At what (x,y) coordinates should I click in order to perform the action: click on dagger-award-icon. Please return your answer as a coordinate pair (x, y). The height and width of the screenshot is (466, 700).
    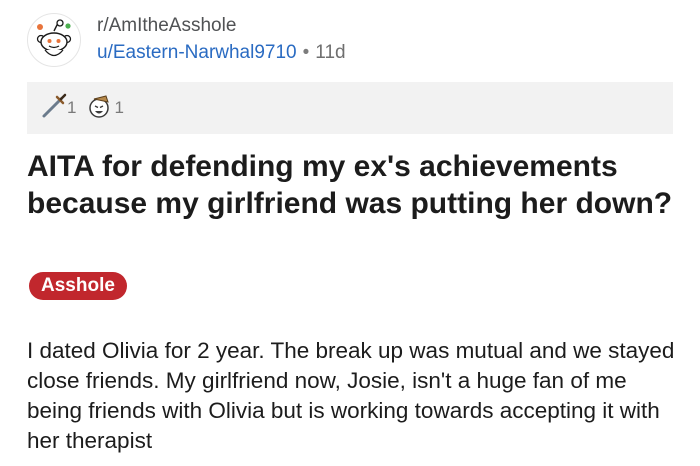
    Looking at the image, I should click on (54, 108).